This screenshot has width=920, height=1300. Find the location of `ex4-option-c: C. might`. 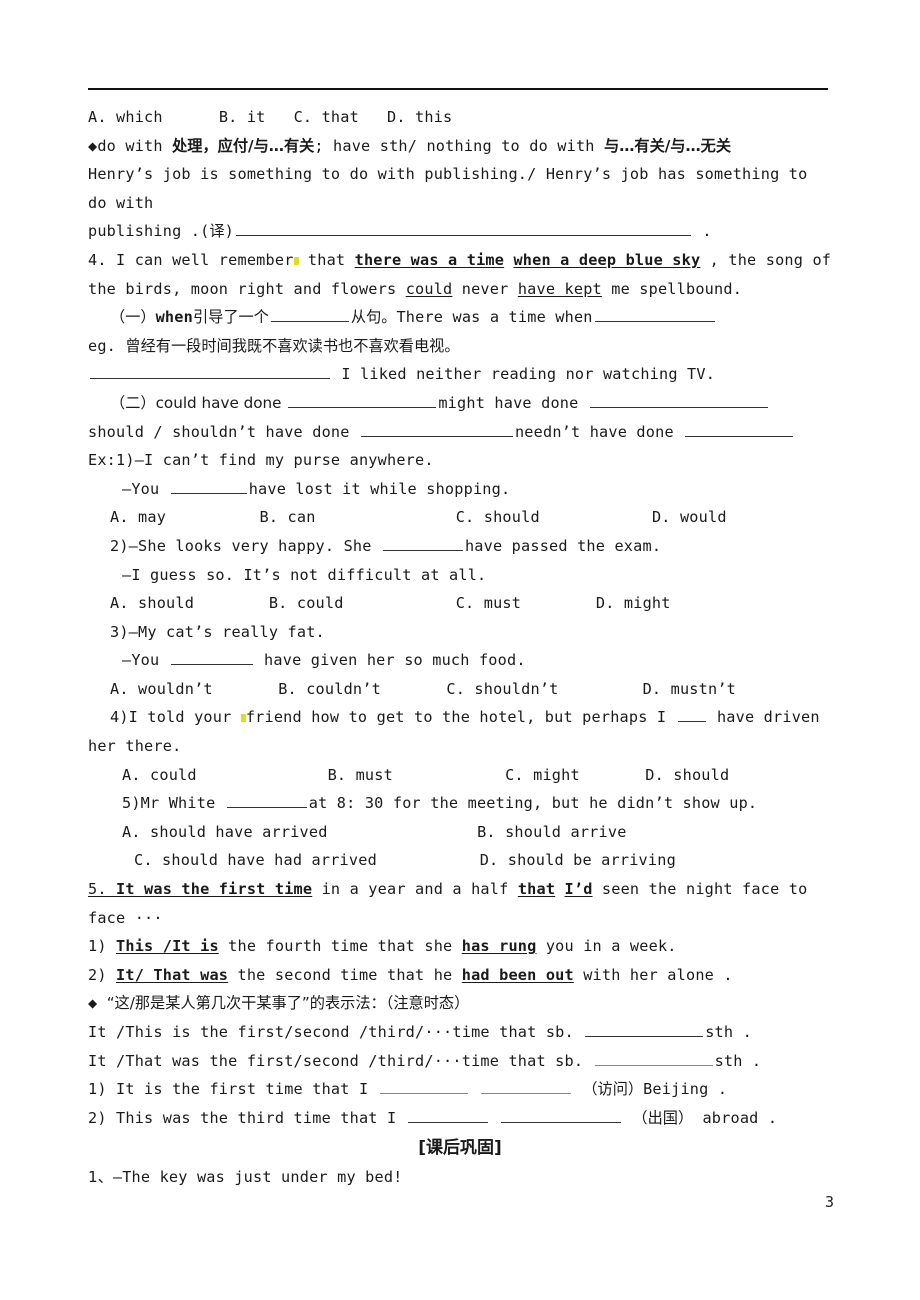

ex4-option-c: C. might is located at coordinates (542, 774).